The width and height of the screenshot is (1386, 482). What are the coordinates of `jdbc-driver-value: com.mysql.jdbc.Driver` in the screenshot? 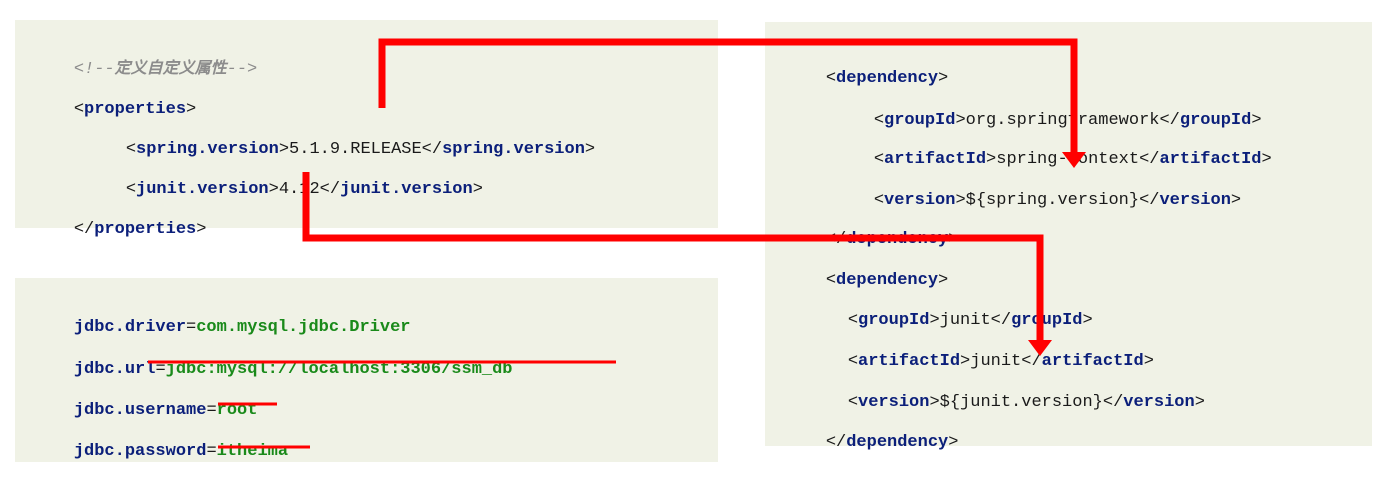 It's located at (303, 327).